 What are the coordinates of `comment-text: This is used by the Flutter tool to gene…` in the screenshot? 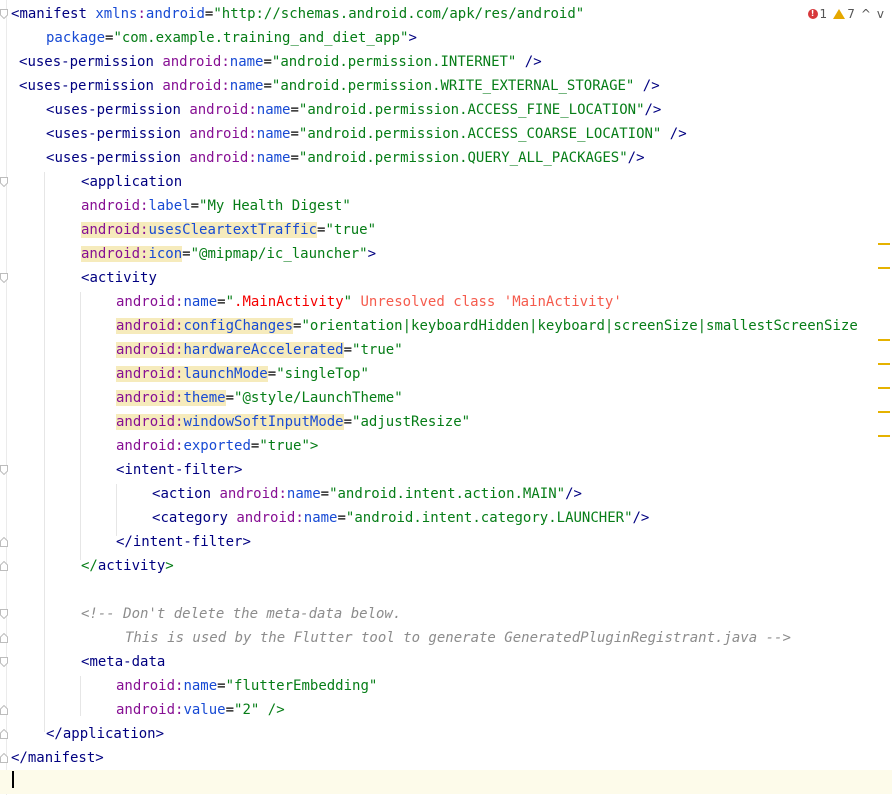 It's located at (458, 638).